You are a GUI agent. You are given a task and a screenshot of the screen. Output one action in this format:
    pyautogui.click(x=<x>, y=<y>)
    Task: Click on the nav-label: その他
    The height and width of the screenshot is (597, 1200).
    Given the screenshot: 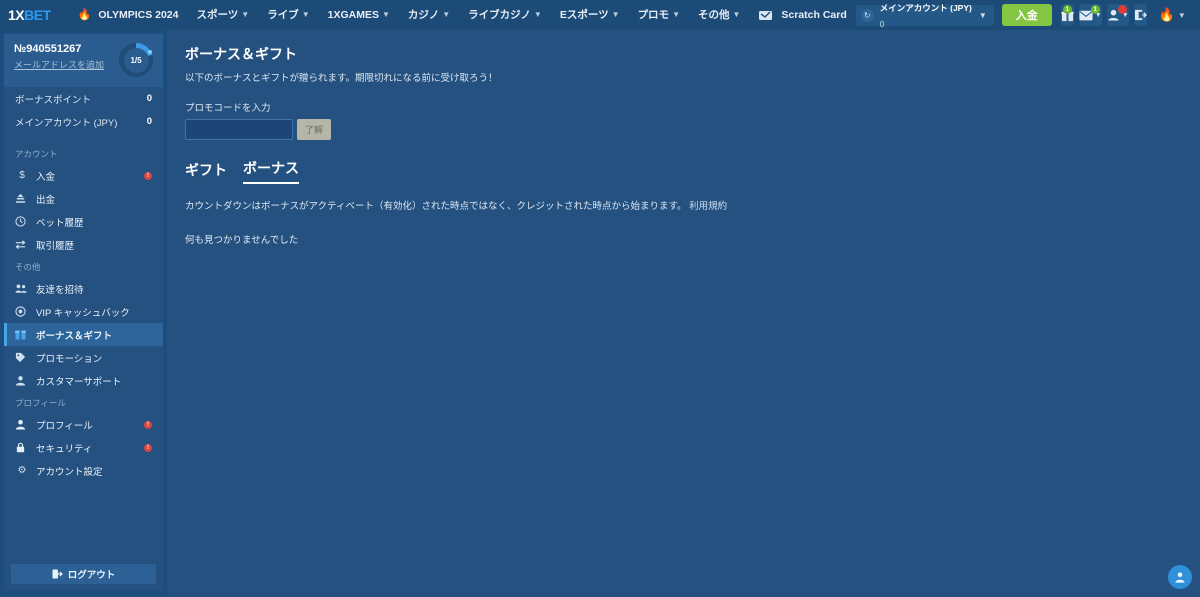 What is the action you would take?
    pyautogui.click(x=713, y=15)
    